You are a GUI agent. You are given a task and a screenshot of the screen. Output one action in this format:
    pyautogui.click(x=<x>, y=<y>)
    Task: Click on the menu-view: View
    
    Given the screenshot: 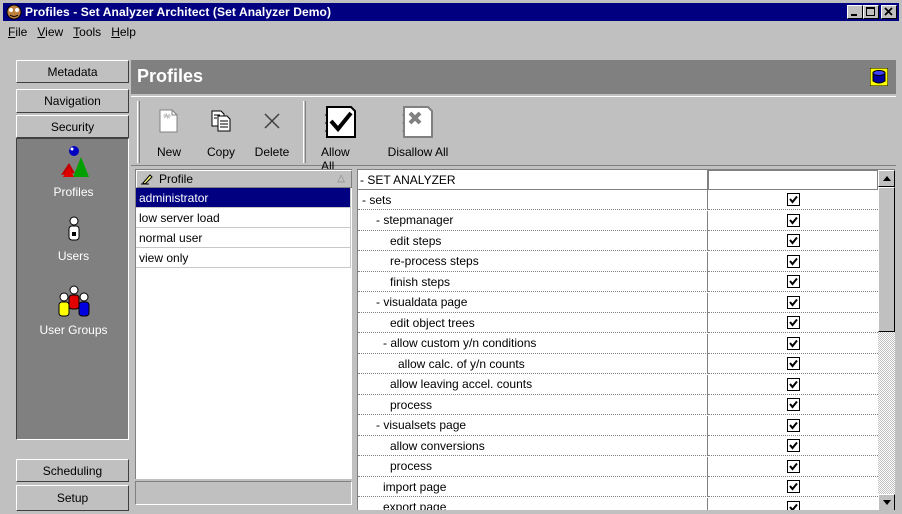 What is the action you would take?
    pyautogui.click(x=50, y=32)
    